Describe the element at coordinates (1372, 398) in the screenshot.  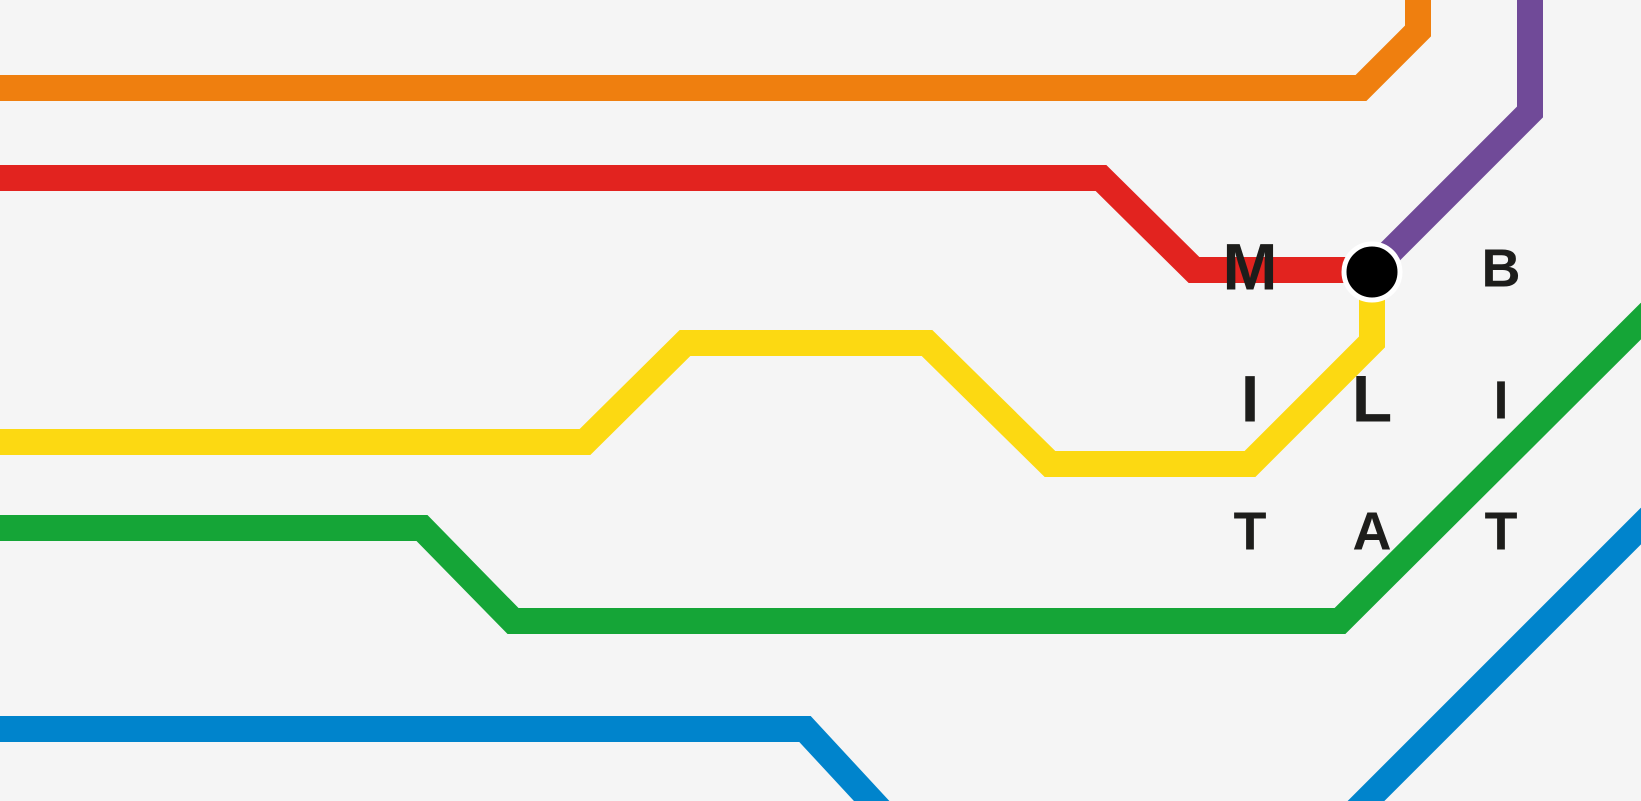
I see `letter-l: L` at that location.